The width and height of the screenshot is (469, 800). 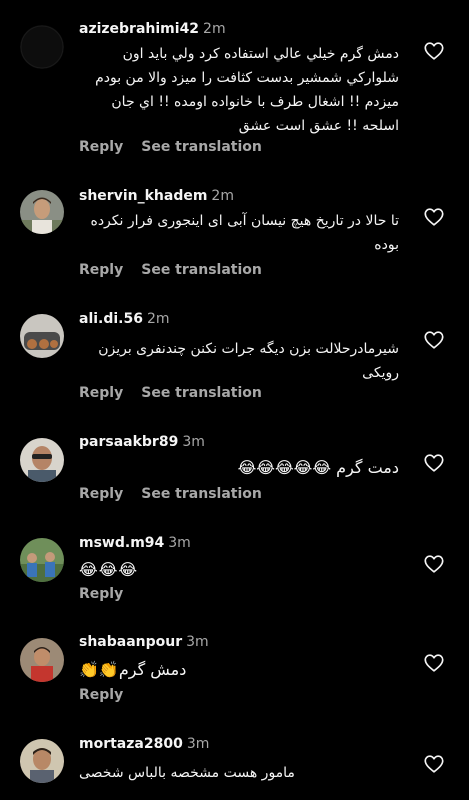 I want to click on comment-text: 😂😂😂, so click(x=109, y=569).